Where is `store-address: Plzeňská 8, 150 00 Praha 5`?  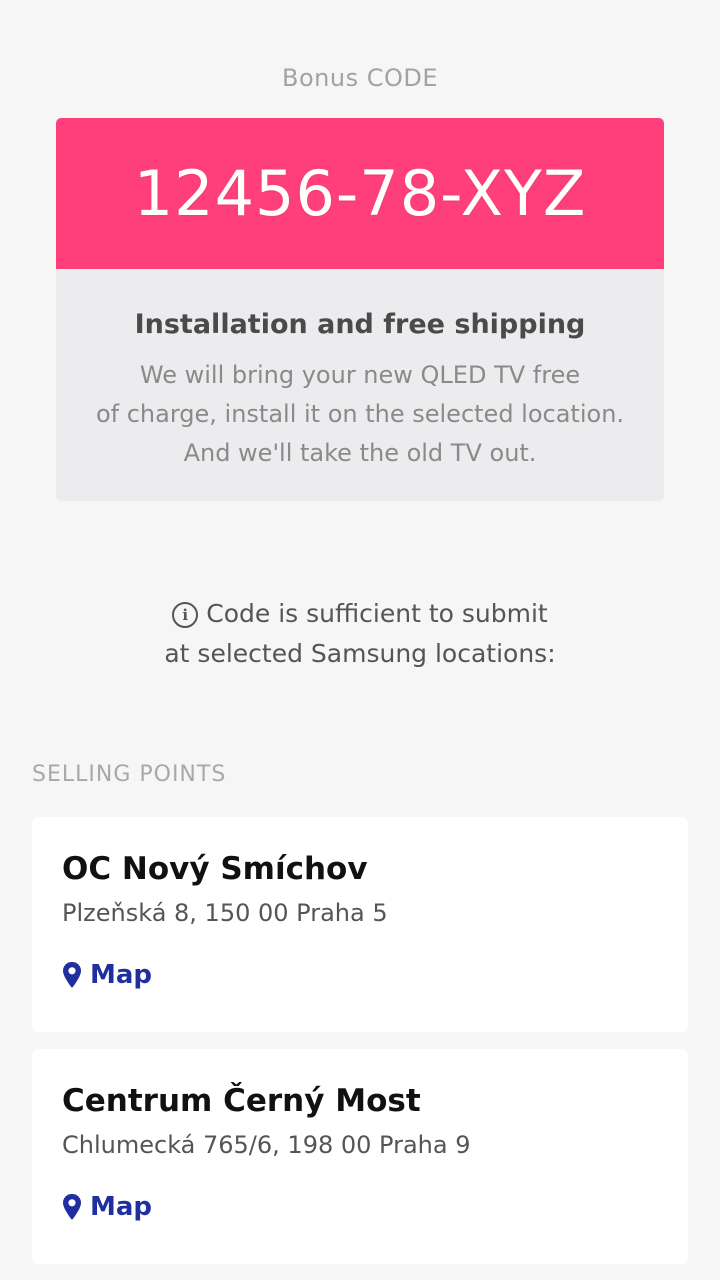 store-address: Plzeňská 8, 150 00 Praha 5 is located at coordinates (225, 913).